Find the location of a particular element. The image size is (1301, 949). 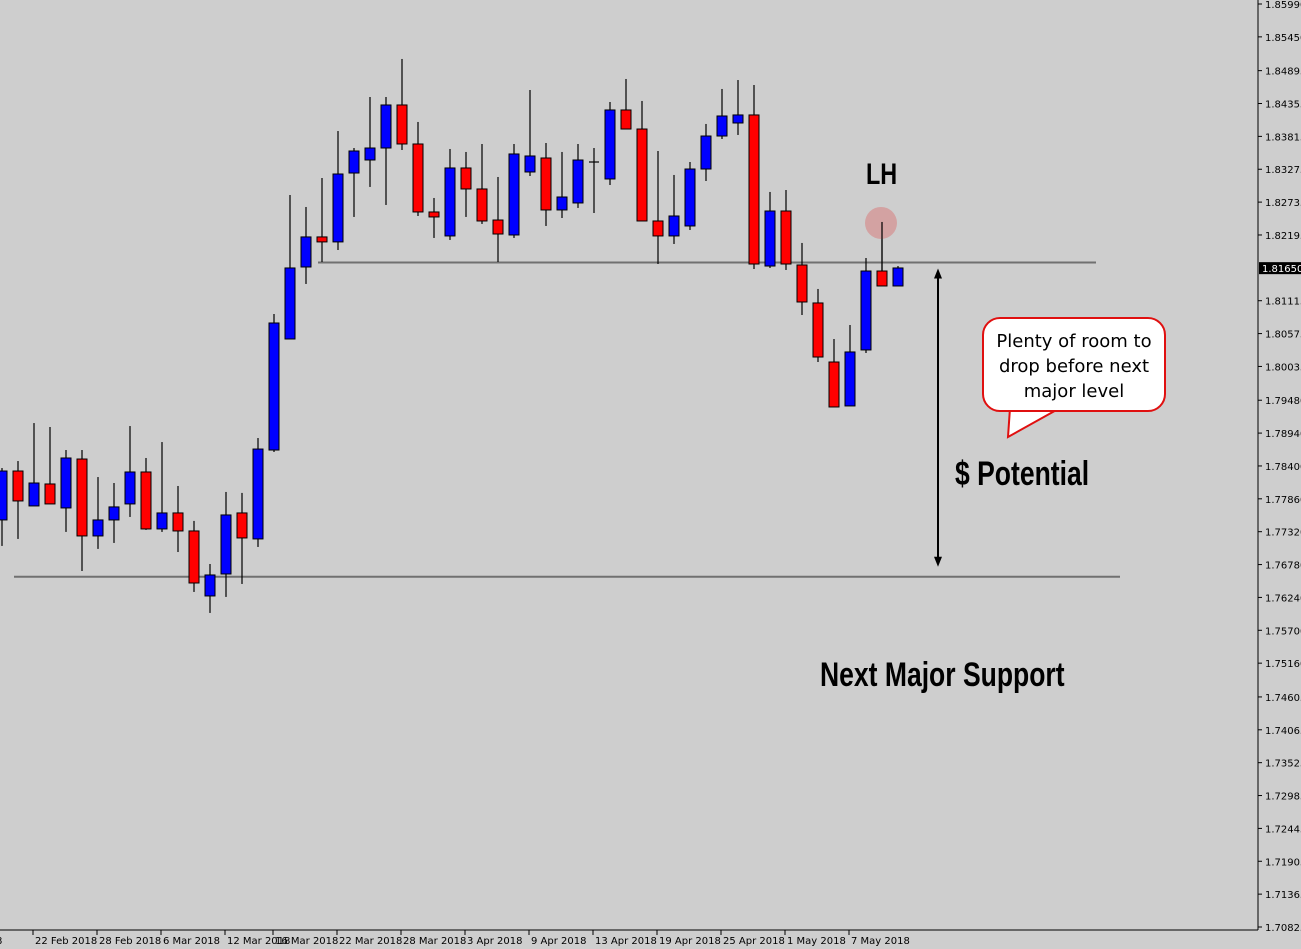

price-tick-label: 1.80035 is located at coordinates (1283, 367).